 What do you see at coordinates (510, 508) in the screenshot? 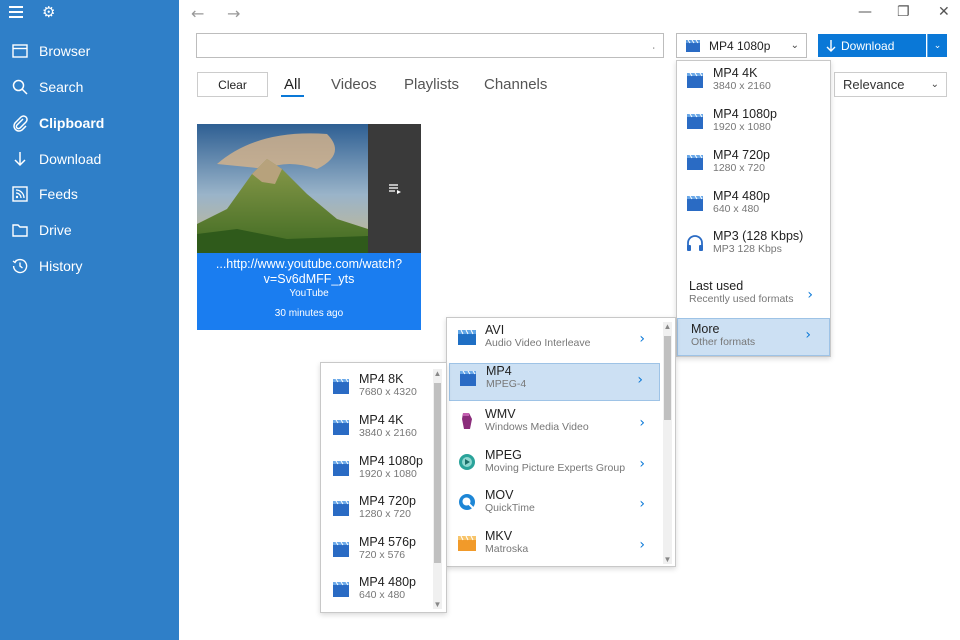
I see `item-subtitle: QuickTime` at bounding box center [510, 508].